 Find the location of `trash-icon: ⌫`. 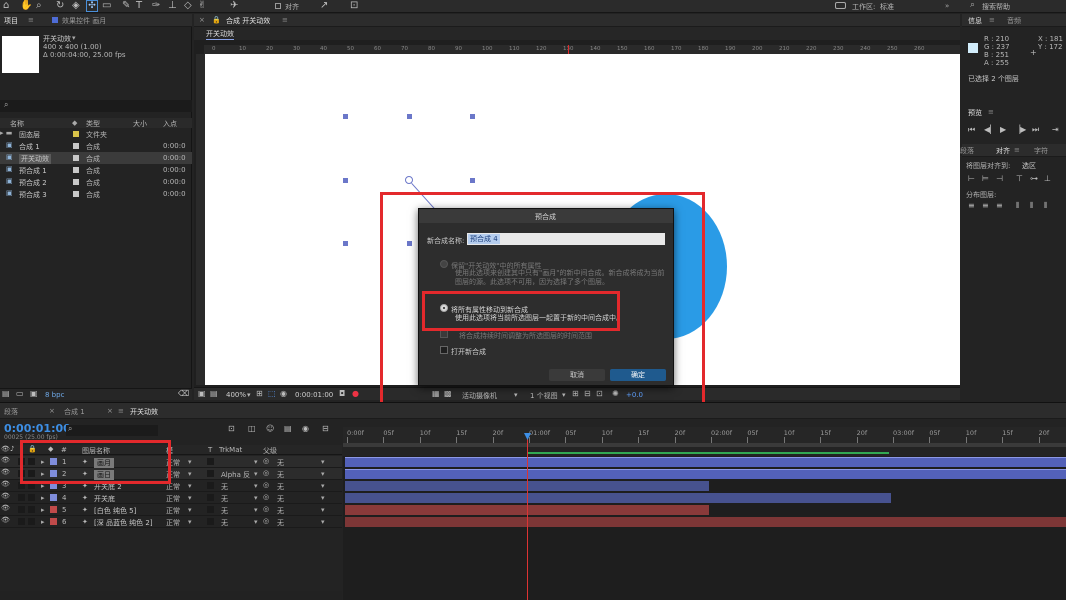

trash-icon: ⌫ is located at coordinates (183, 394).